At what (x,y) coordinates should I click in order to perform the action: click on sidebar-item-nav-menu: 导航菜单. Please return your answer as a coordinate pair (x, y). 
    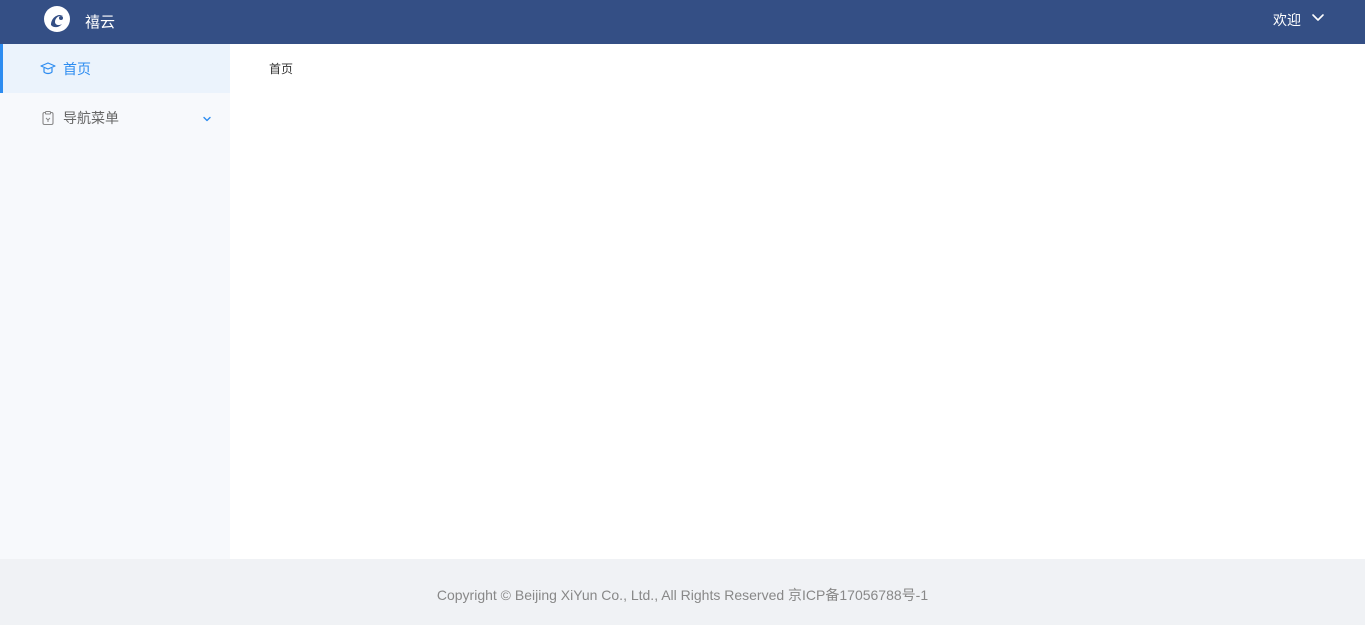
    Looking at the image, I should click on (115, 117).